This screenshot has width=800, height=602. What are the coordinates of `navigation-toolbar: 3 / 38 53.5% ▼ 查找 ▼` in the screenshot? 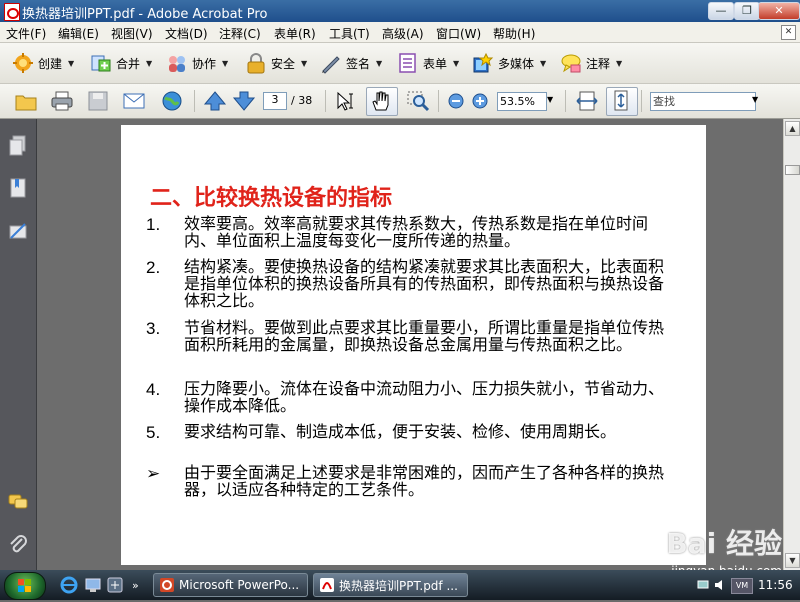 It's located at (400, 101).